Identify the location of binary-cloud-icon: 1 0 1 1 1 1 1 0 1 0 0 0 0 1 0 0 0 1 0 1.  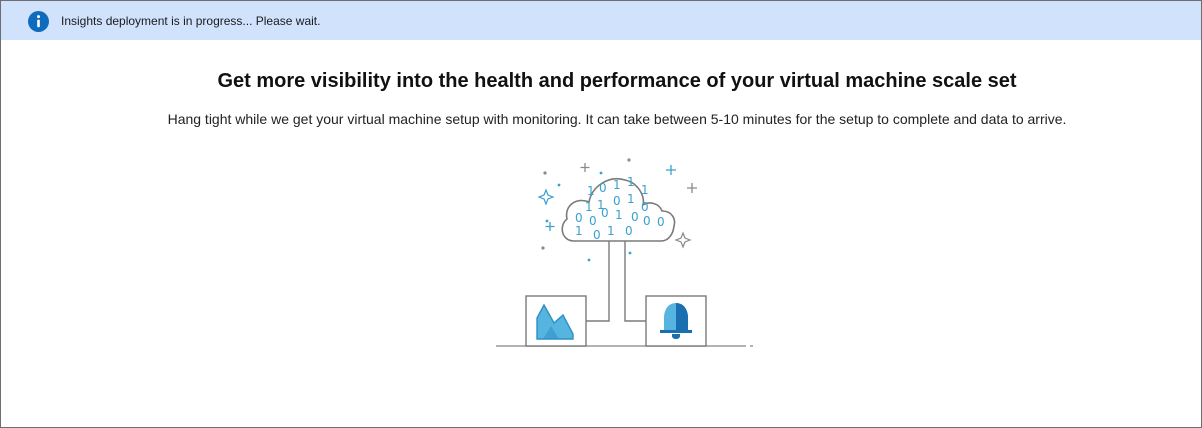
(618, 208).